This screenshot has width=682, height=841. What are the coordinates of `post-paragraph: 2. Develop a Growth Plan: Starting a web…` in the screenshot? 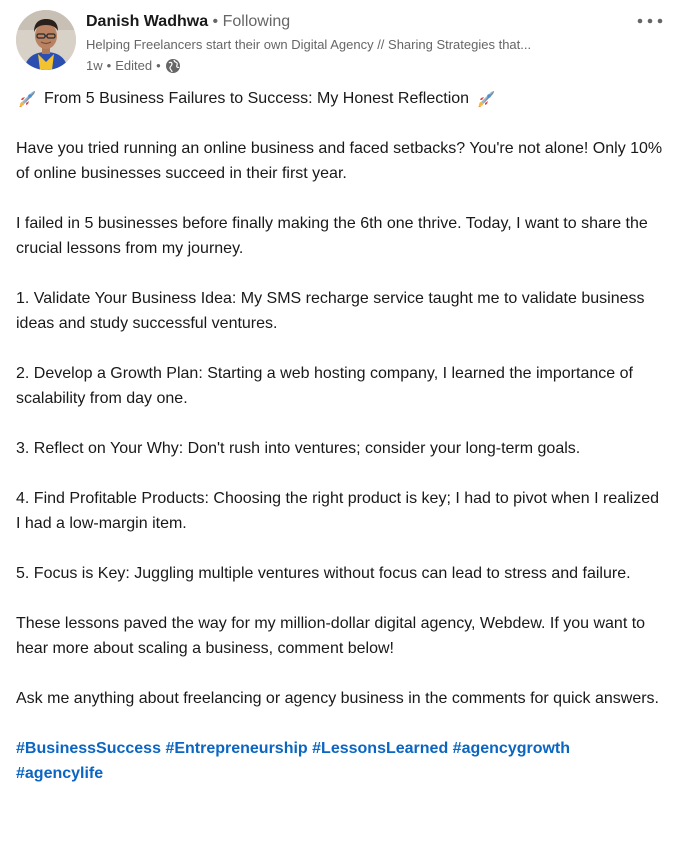 It's located at (324, 386).